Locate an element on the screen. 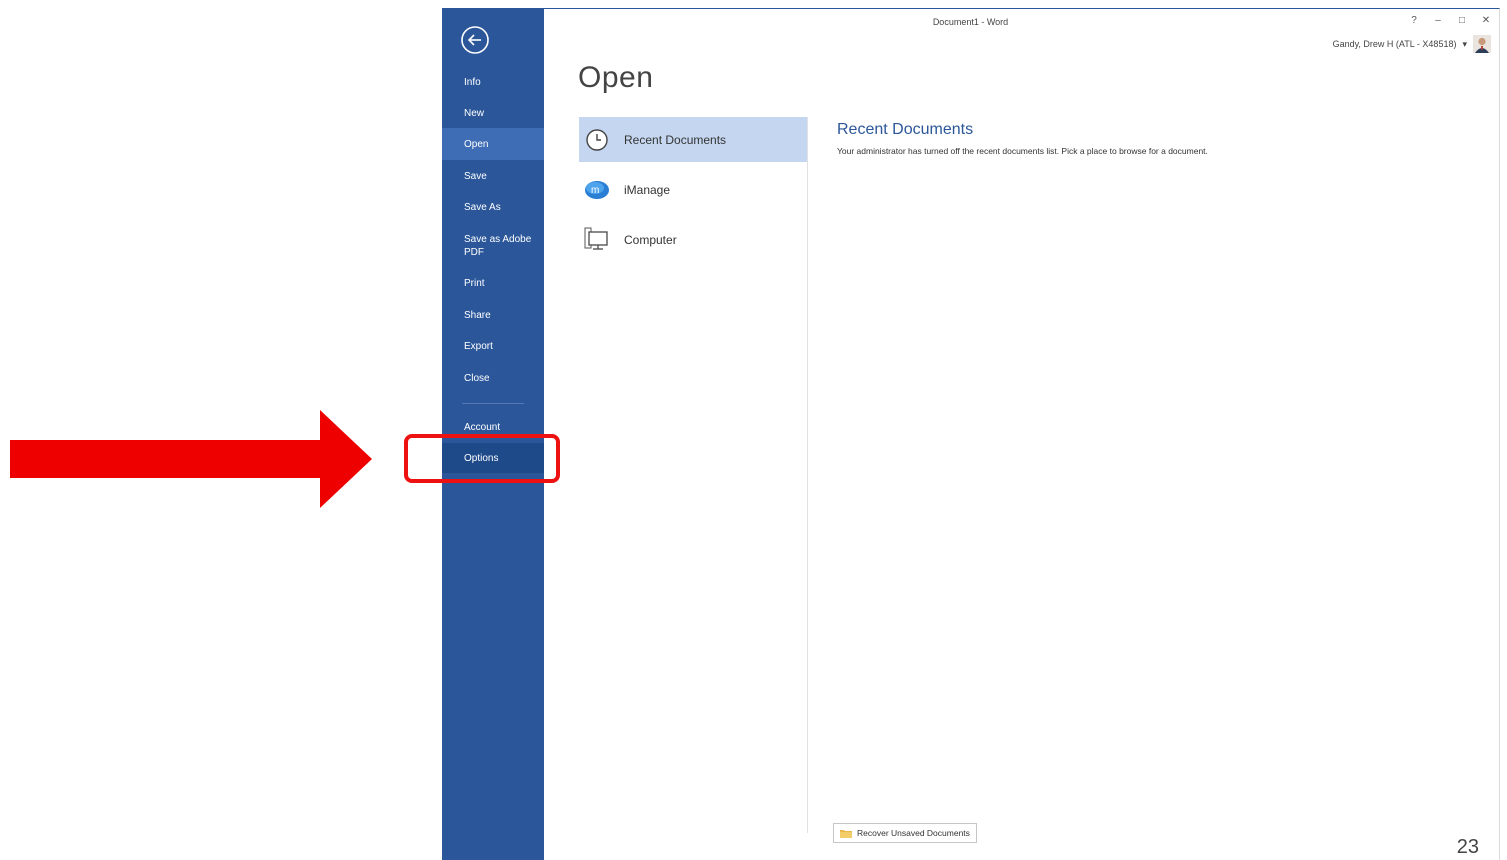 This screenshot has height=860, width=1507. nav-item-label: Print is located at coordinates (474, 283).